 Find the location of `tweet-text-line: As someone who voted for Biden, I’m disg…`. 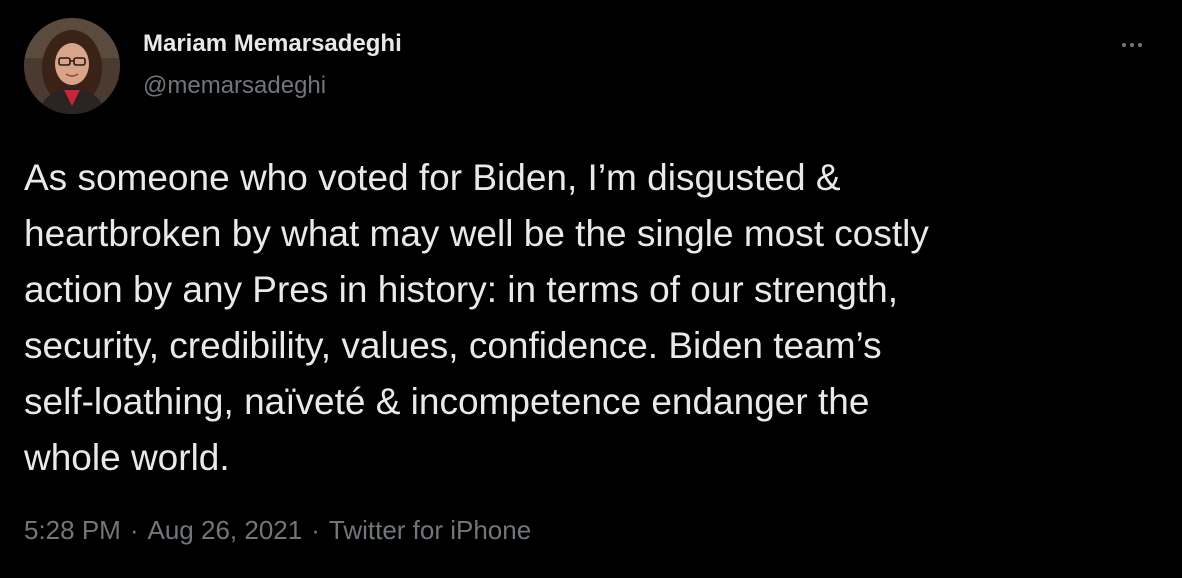

tweet-text-line: As someone who voted for Biden, I’m disg… is located at coordinates (432, 177).